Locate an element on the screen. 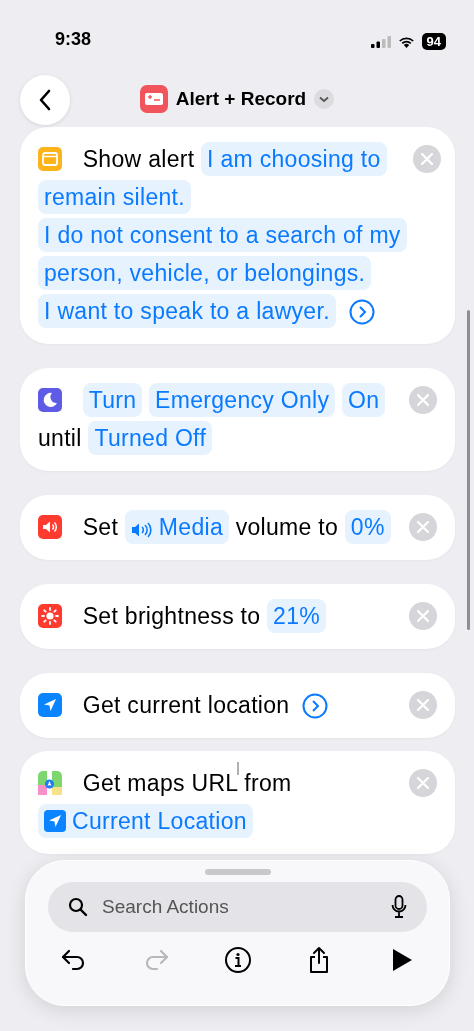 Image resolution: width=474 pixels, height=1031 pixels. action-label: Show alert is located at coordinates (138, 159).